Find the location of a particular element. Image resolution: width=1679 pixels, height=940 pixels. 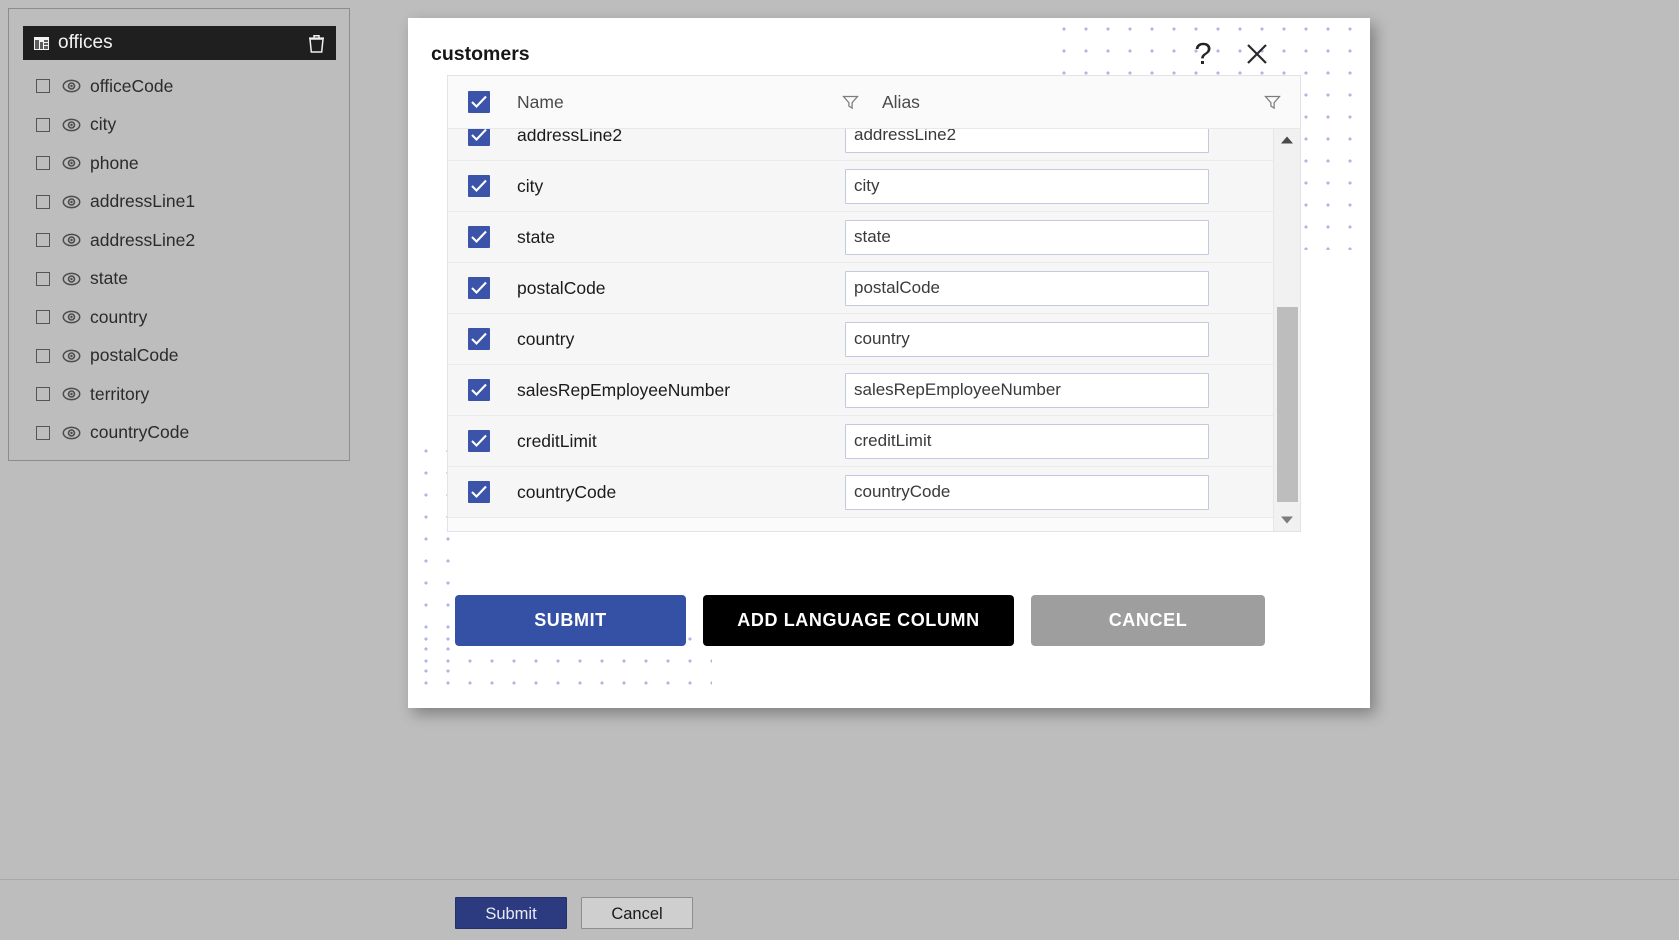

close-icon is located at coordinates (1257, 54).